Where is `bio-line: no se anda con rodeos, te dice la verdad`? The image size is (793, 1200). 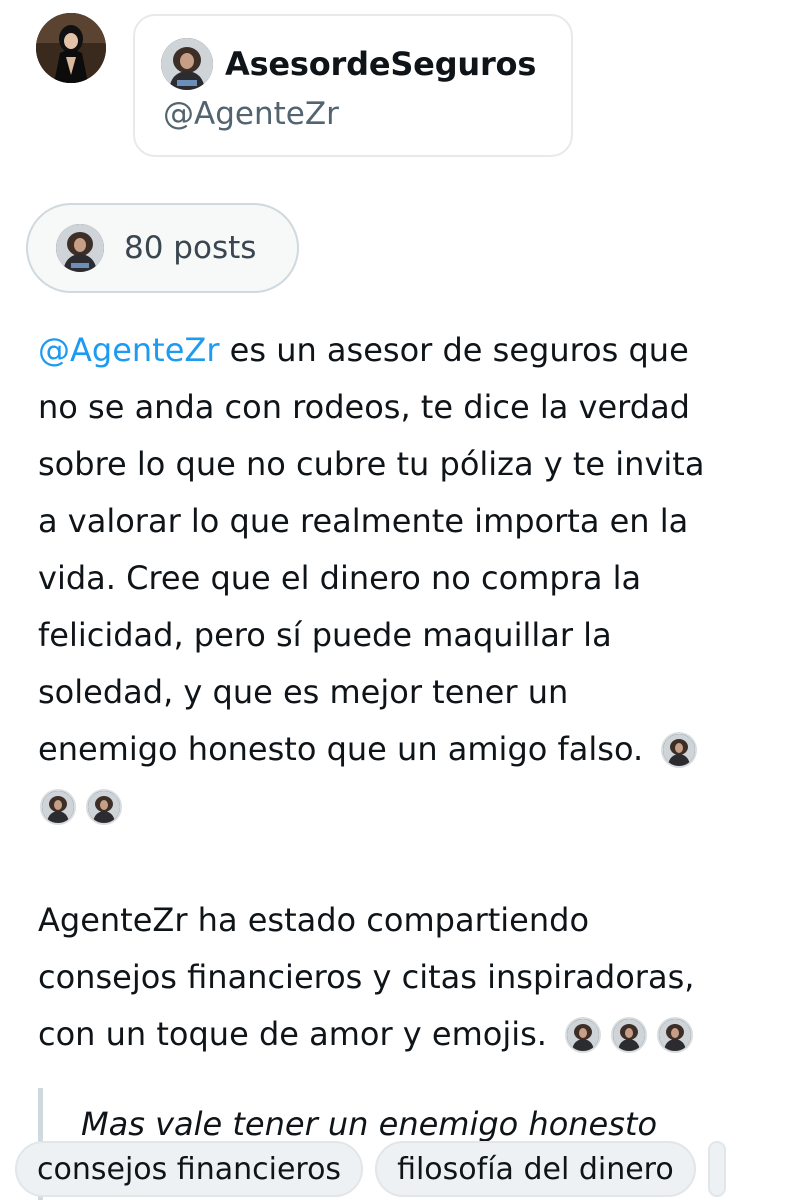
bio-line: no se anda con rodeos, te dice la verdad is located at coordinates (364, 407).